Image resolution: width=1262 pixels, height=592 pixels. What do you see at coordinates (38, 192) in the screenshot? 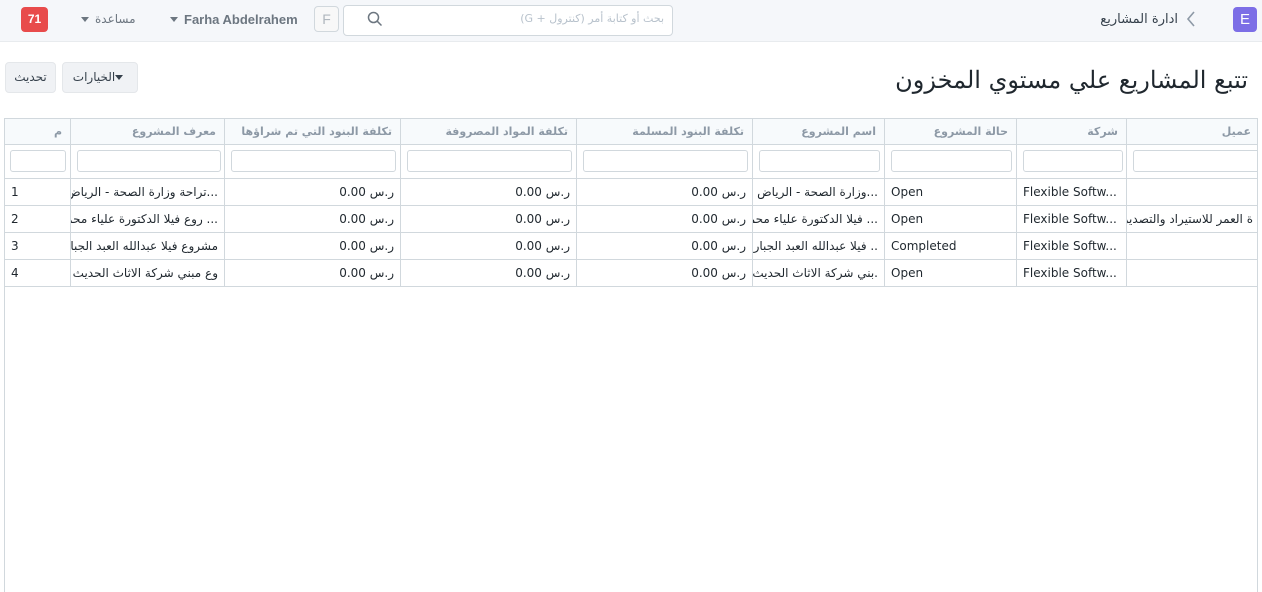
I see `cell-row-no: 1` at bounding box center [38, 192].